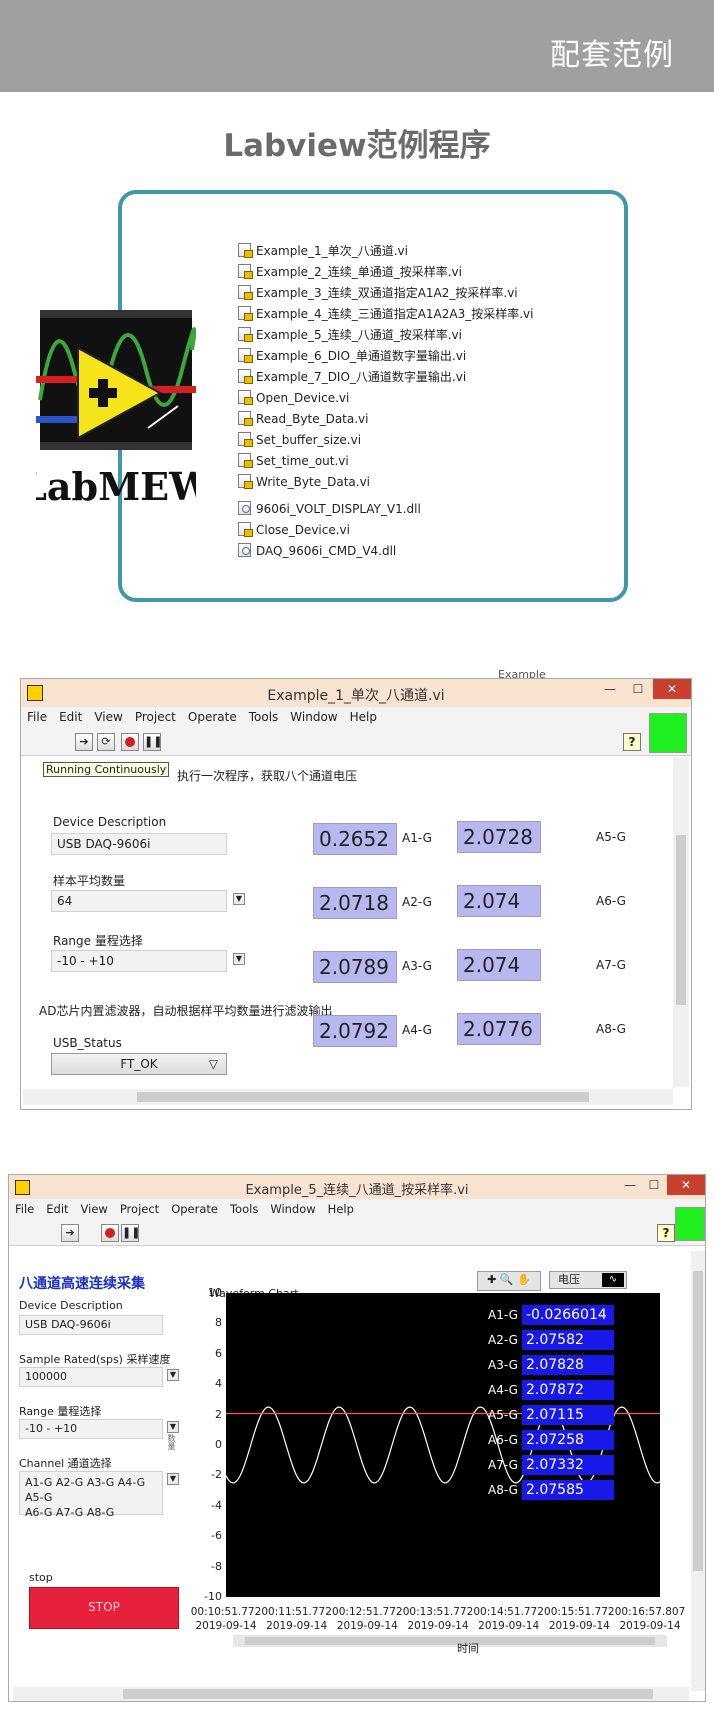 The height and width of the screenshot is (1717, 714). Describe the element at coordinates (356, 742) in the screenshot. I see `toolbar: ➔ ⟳ ❚❚ ?` at that location.